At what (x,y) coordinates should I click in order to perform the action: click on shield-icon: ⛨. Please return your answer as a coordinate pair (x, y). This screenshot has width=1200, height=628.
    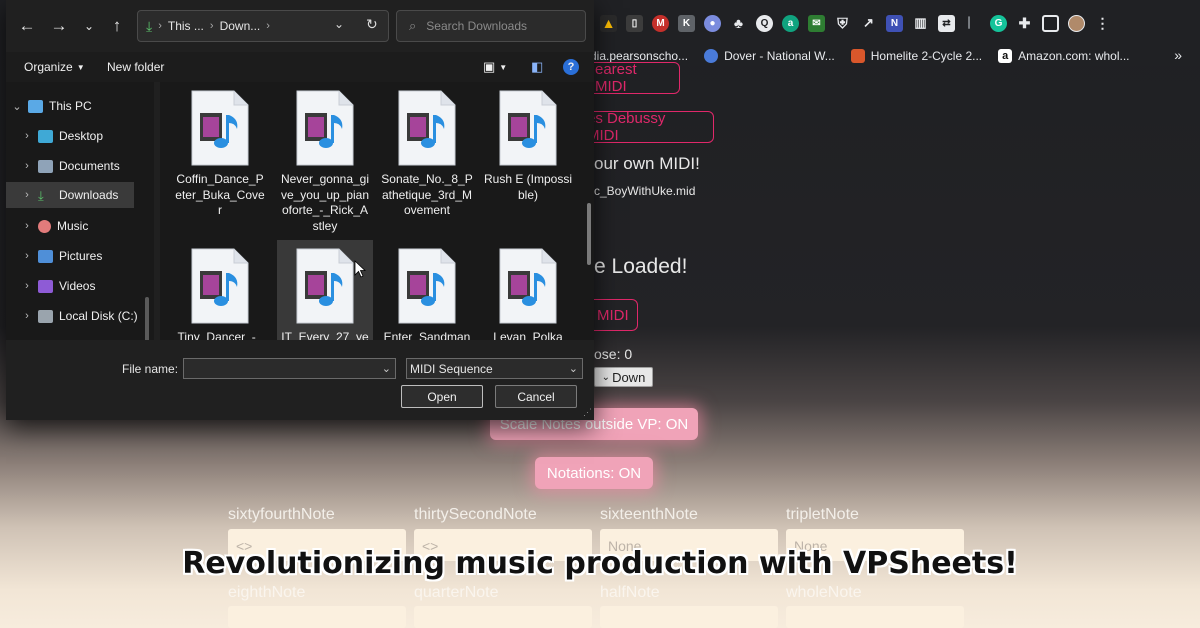
    Looking at the image, I should click on (842, 23).